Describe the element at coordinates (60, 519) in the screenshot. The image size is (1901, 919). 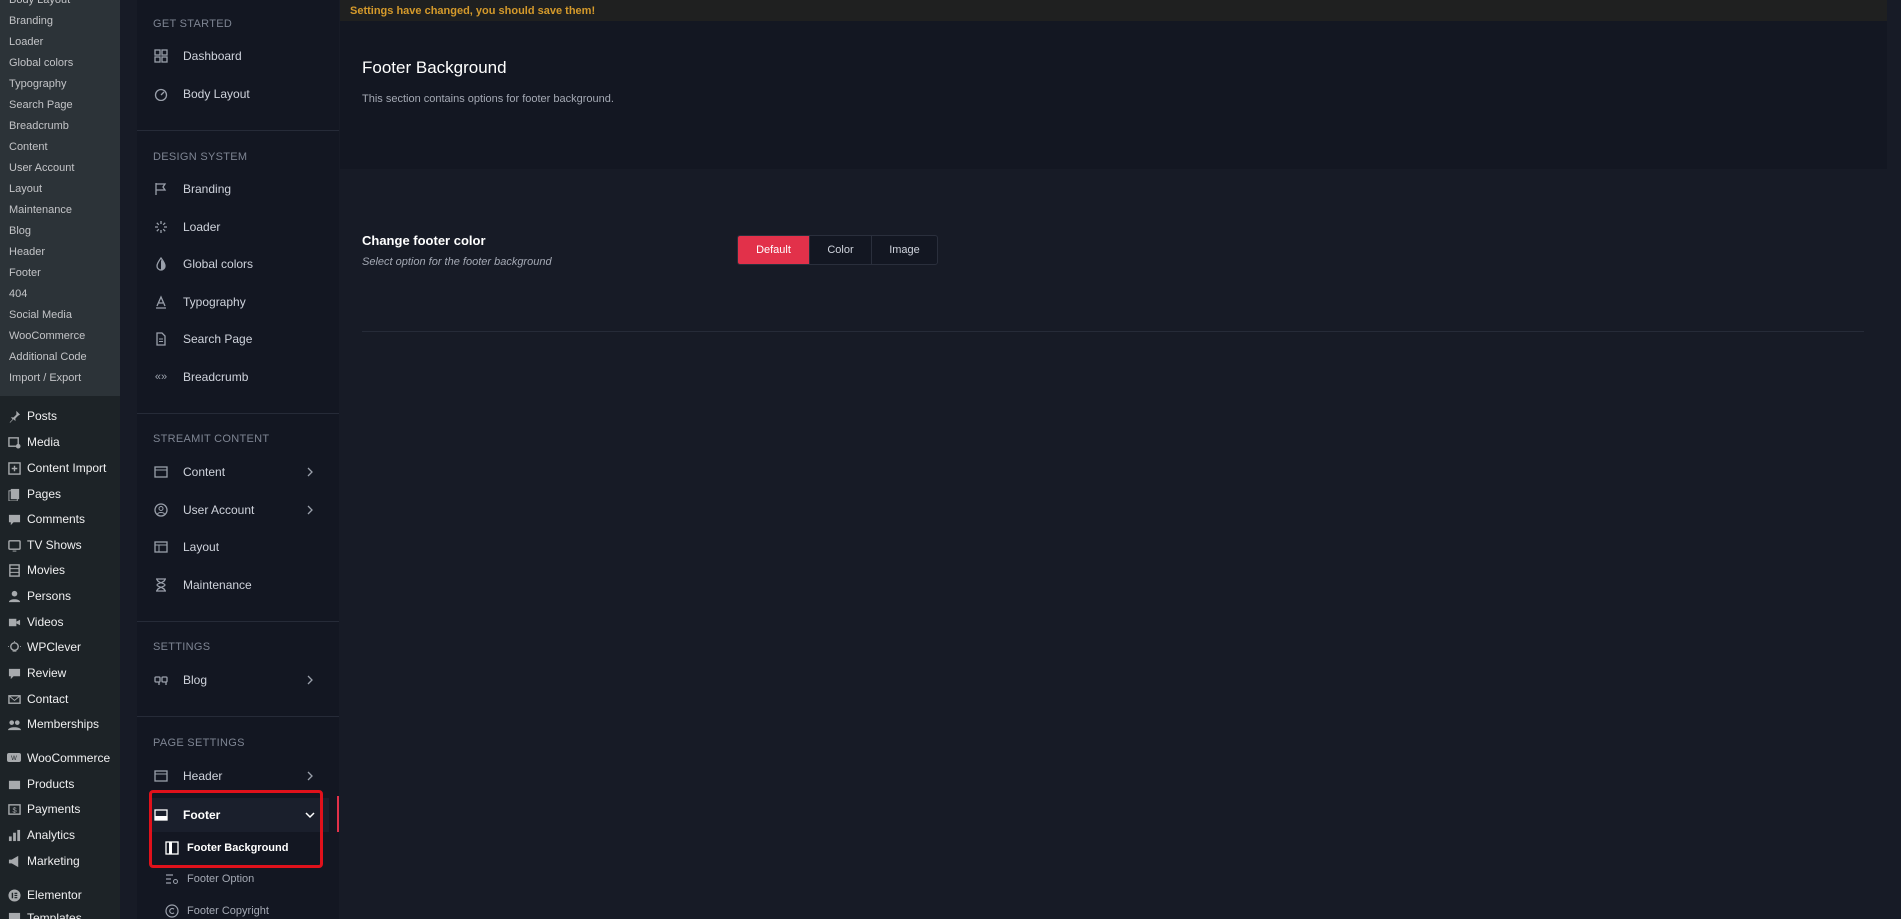
I see `wp-menu-comments: Comments` at that location.